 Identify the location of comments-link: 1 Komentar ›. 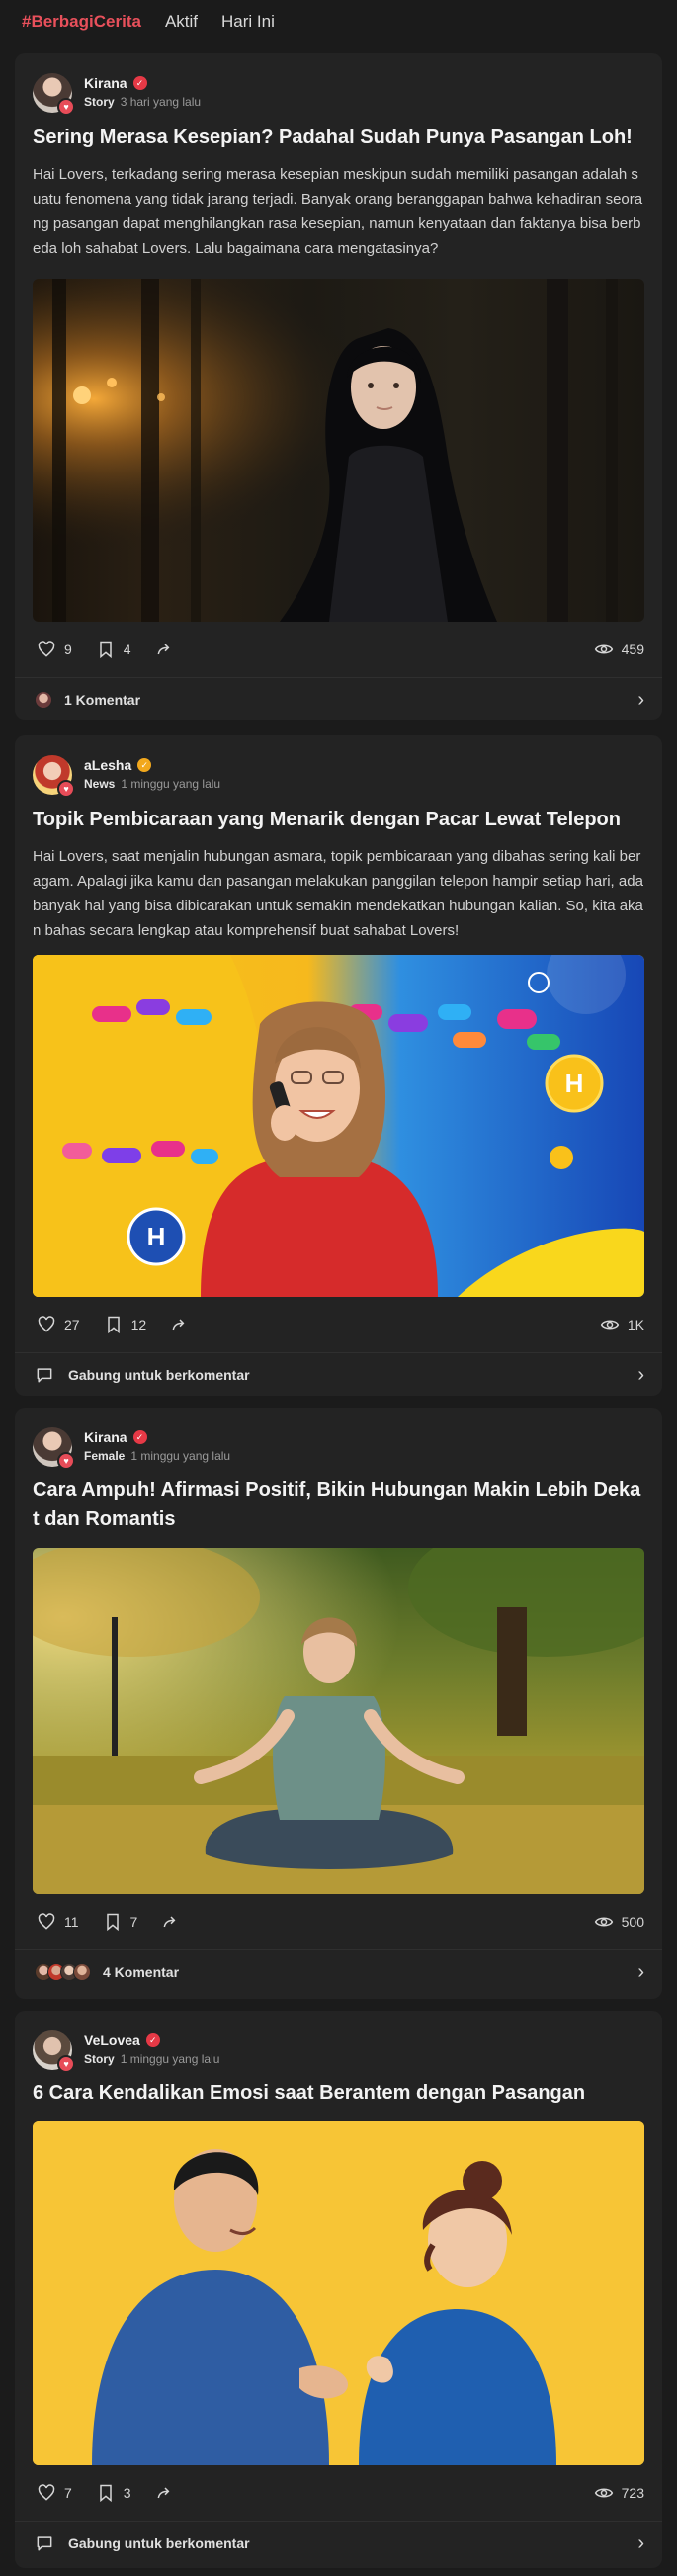
(338, 699).